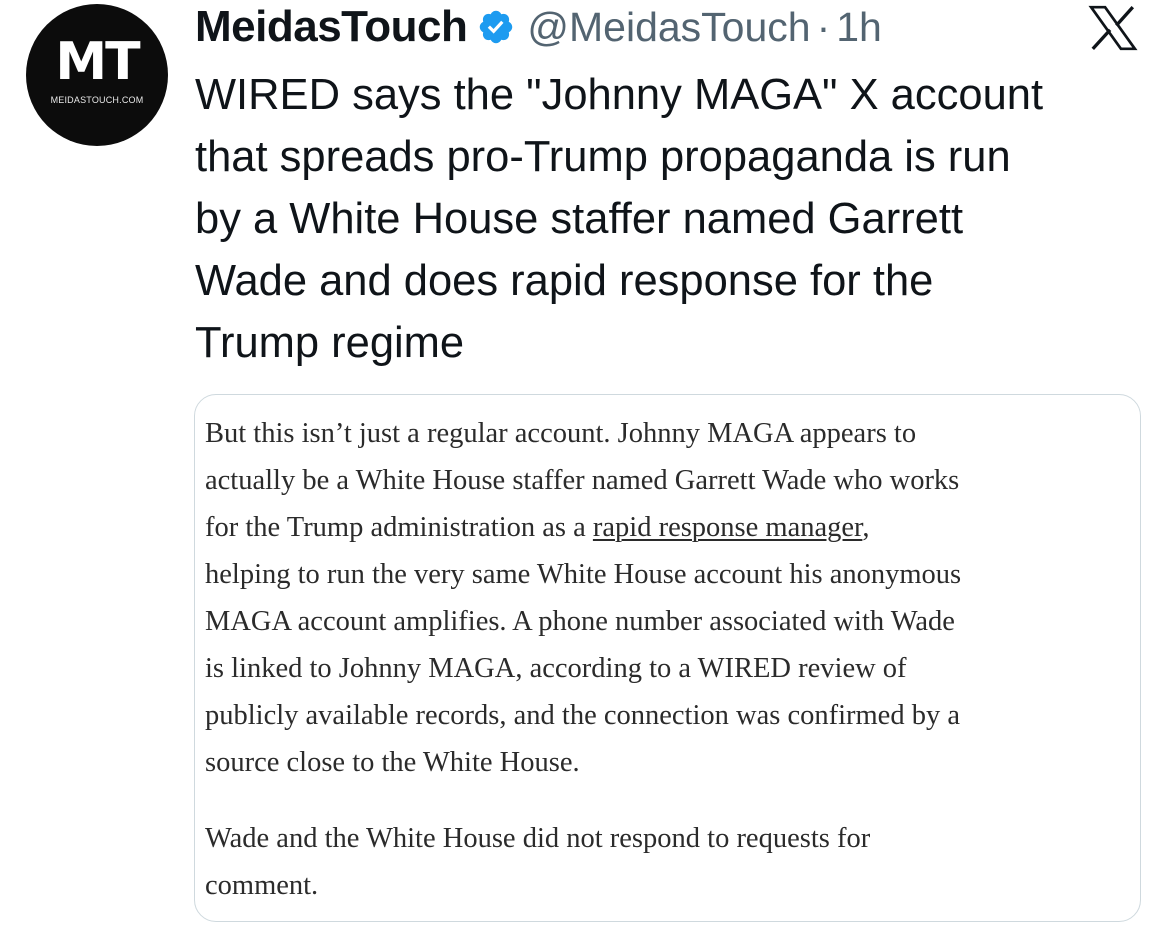 The width and height of the screenshot is (1169, 932). Describe the element at coordinates (866, 527) in the screenshot. I see `excerpt-text: ,` at that location.